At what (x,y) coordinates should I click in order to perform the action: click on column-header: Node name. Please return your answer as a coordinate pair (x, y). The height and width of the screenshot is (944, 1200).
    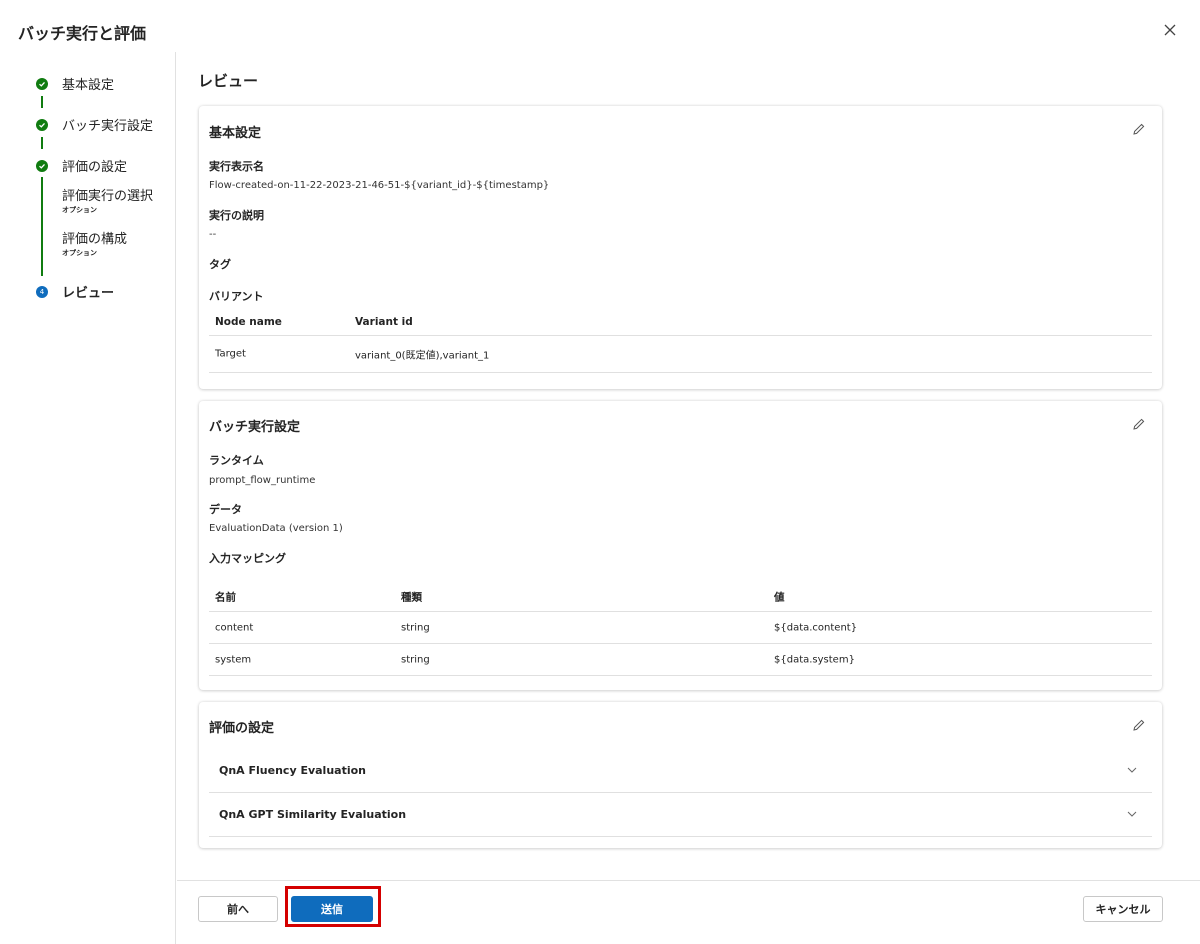
    Looking at the image, I should click on (248, 322).